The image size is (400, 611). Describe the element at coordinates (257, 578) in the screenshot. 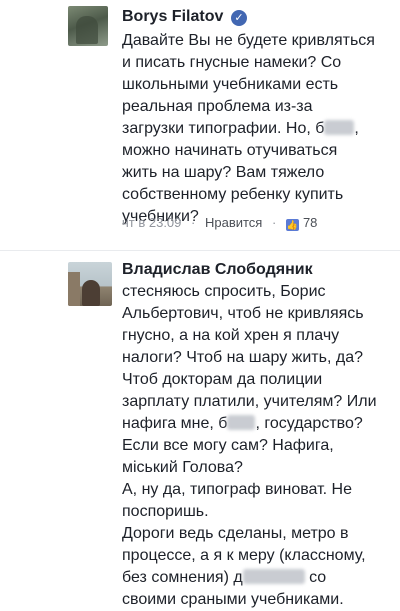

I see `comment-line: без сомнения) д со` at that location.